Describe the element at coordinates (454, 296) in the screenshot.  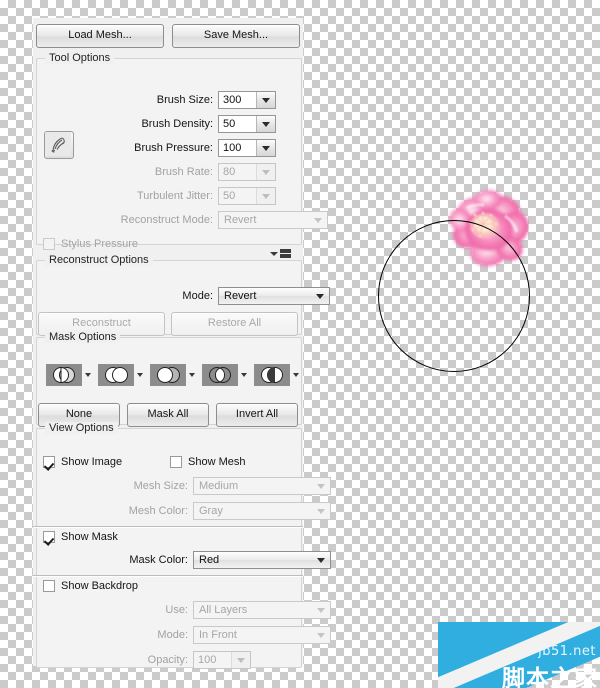
I see `brush-cursor-circle` at that location.